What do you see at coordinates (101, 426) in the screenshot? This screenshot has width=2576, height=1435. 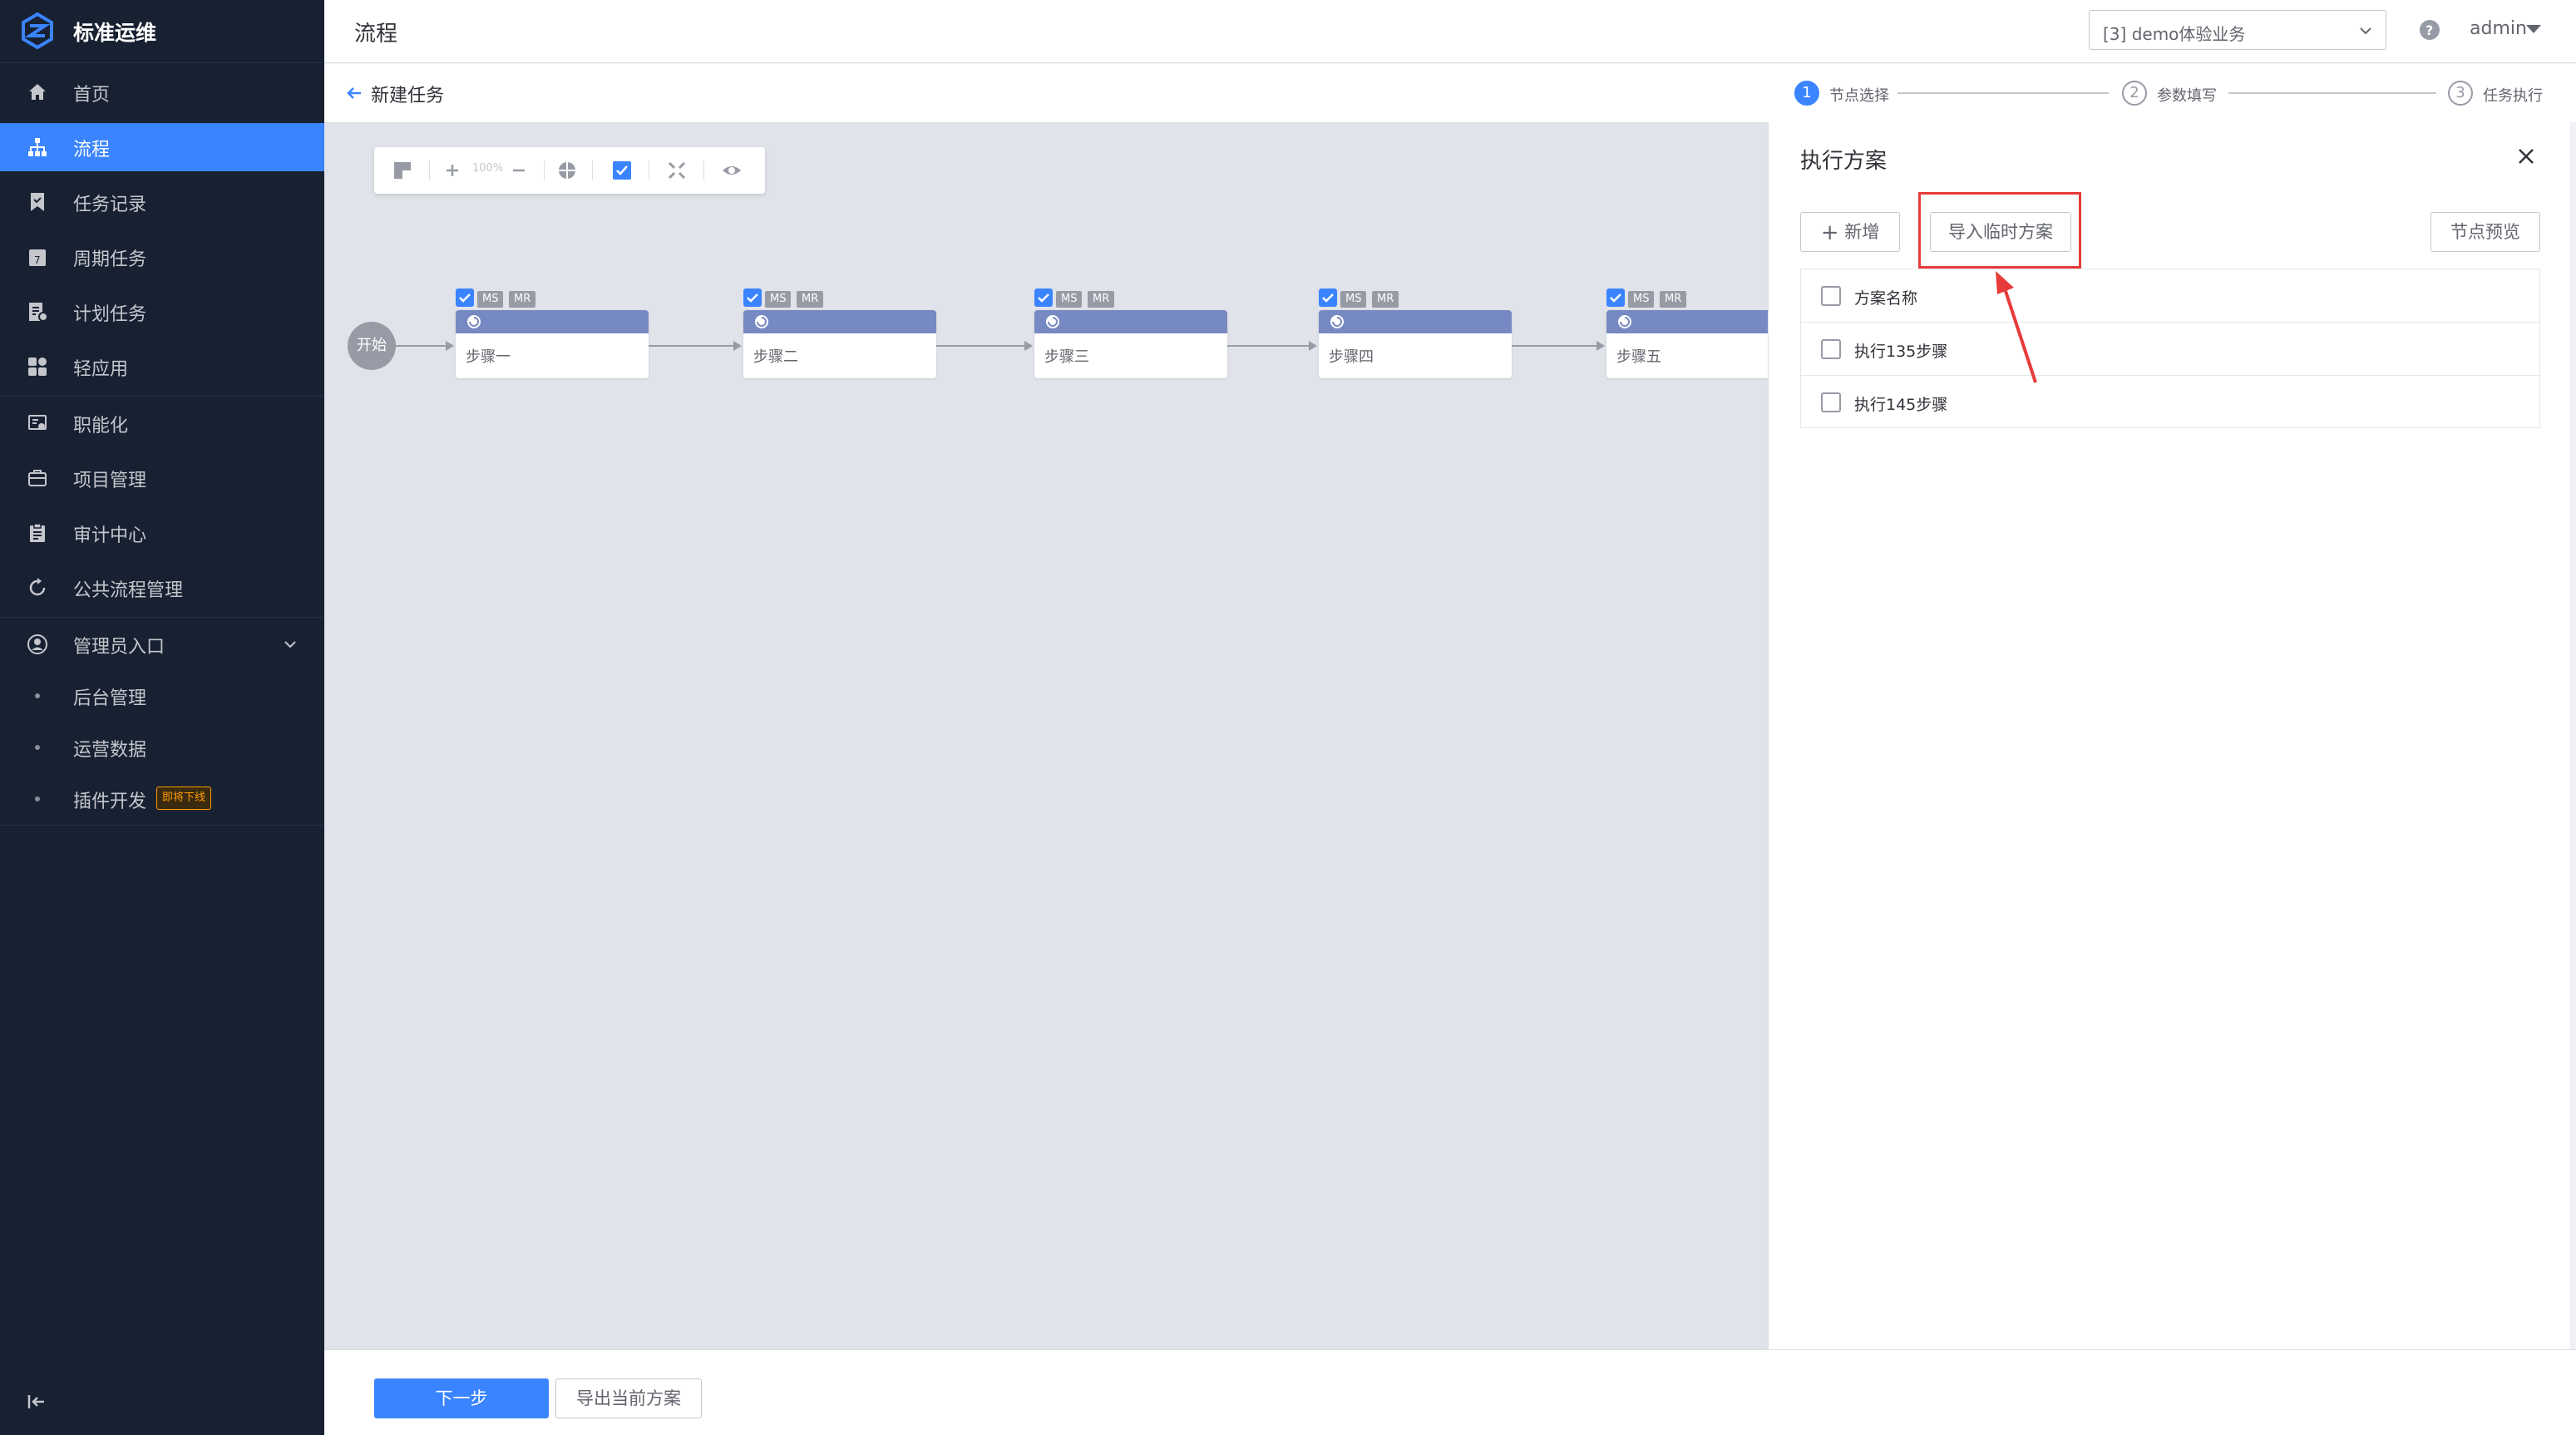 I see `sidebar-item-label: 职能化` at bounding box center [101, 426].